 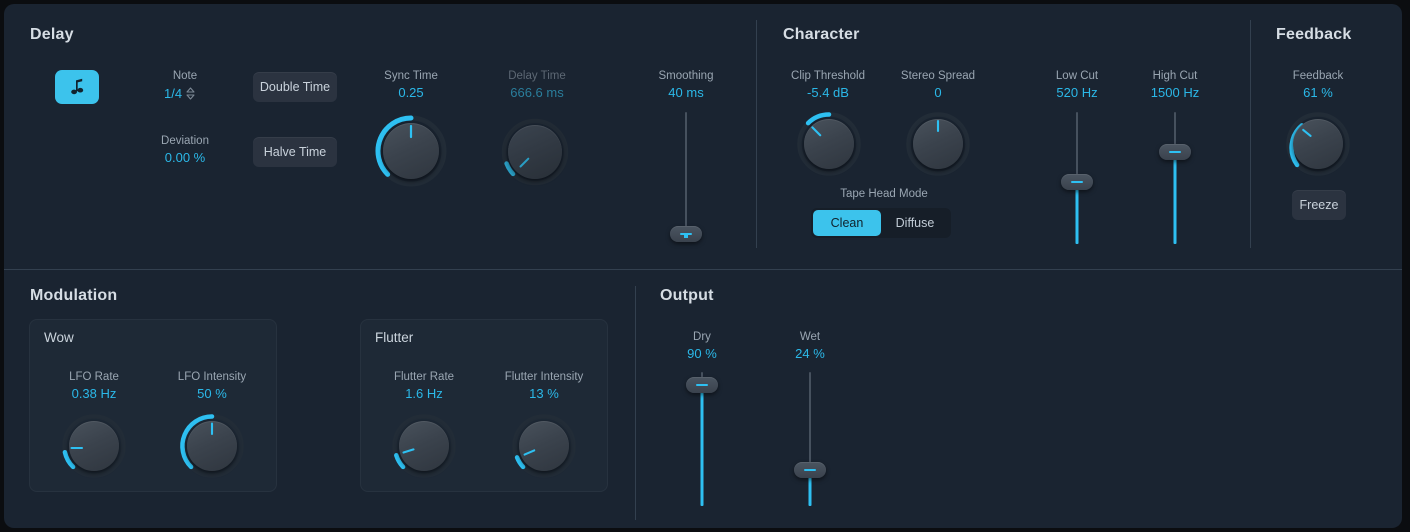 I want to click on deviation-param: Deviation 0.00 %, so click(x=185, y=150).